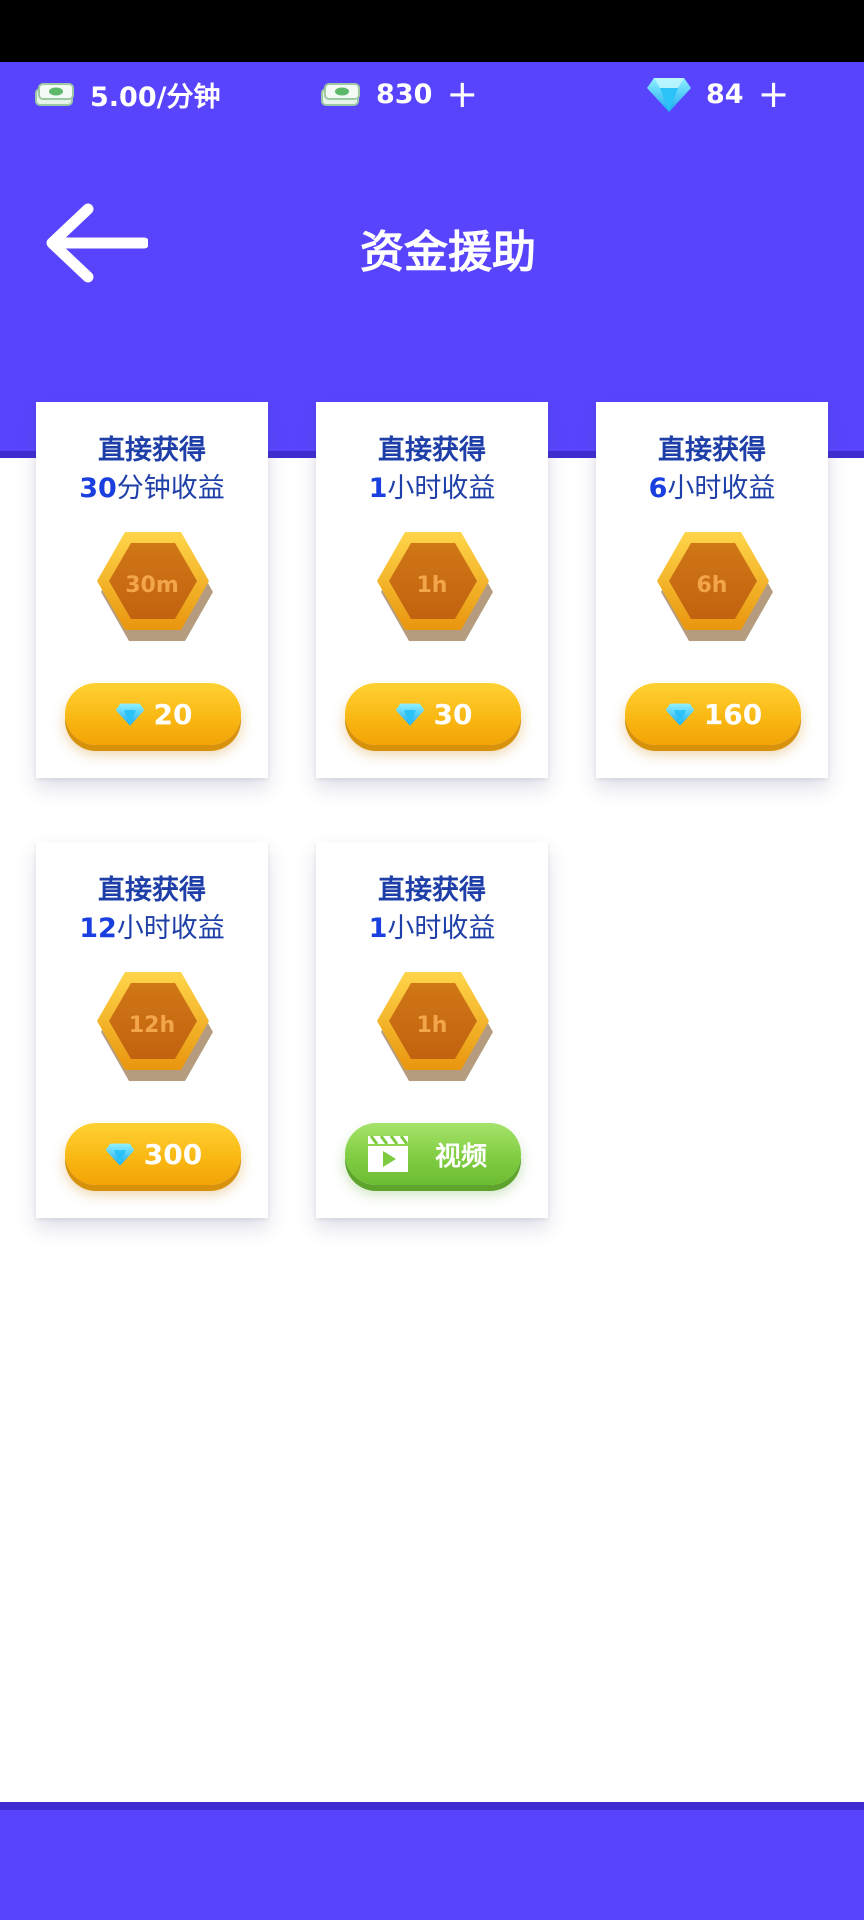 This screenshot has width=864, height=1920. I want to click on price-label: 160, so click(733, 714).